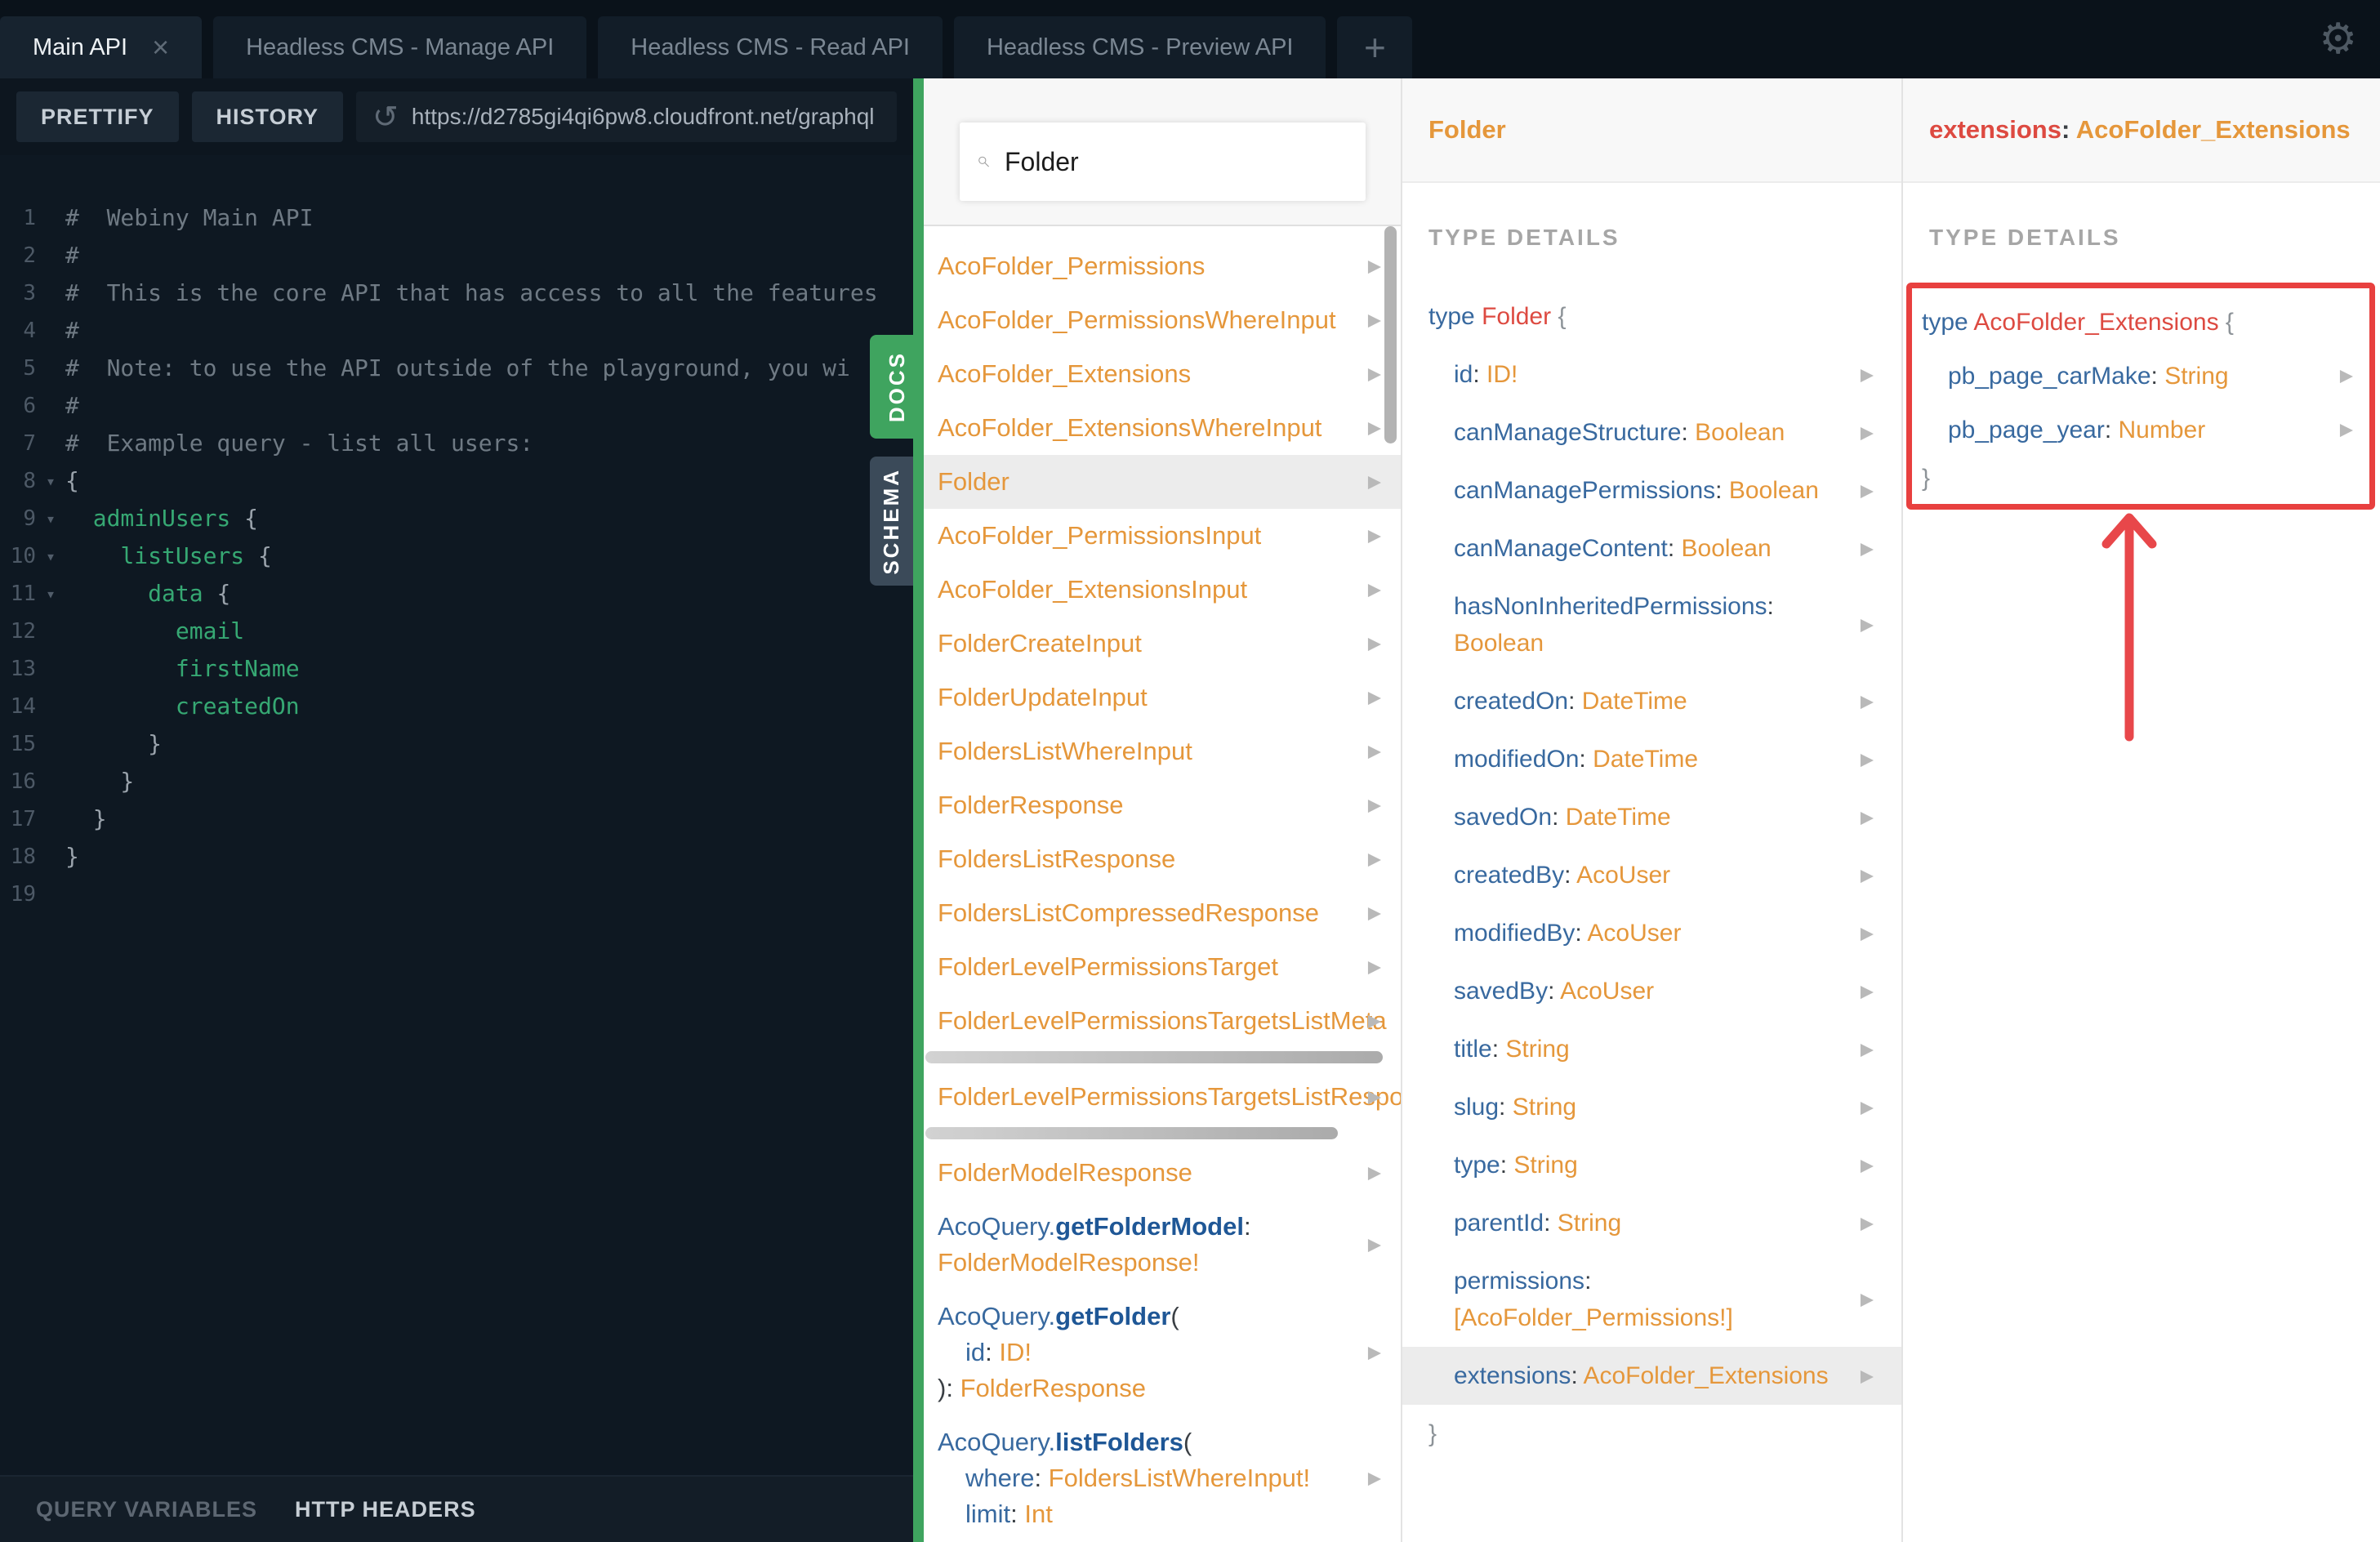 The width and height of the screenshot is (2380, 1542). I want to click on tab-headless-cms-preview-api: Headless CMS - Preview API, so click(1140, 47).